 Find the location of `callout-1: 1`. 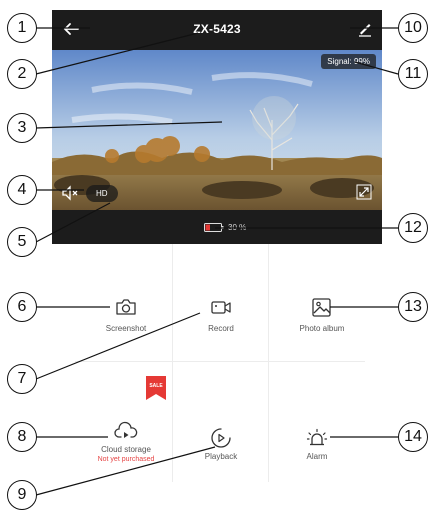

callout-1: 1 is located at coordinates (22, 28).